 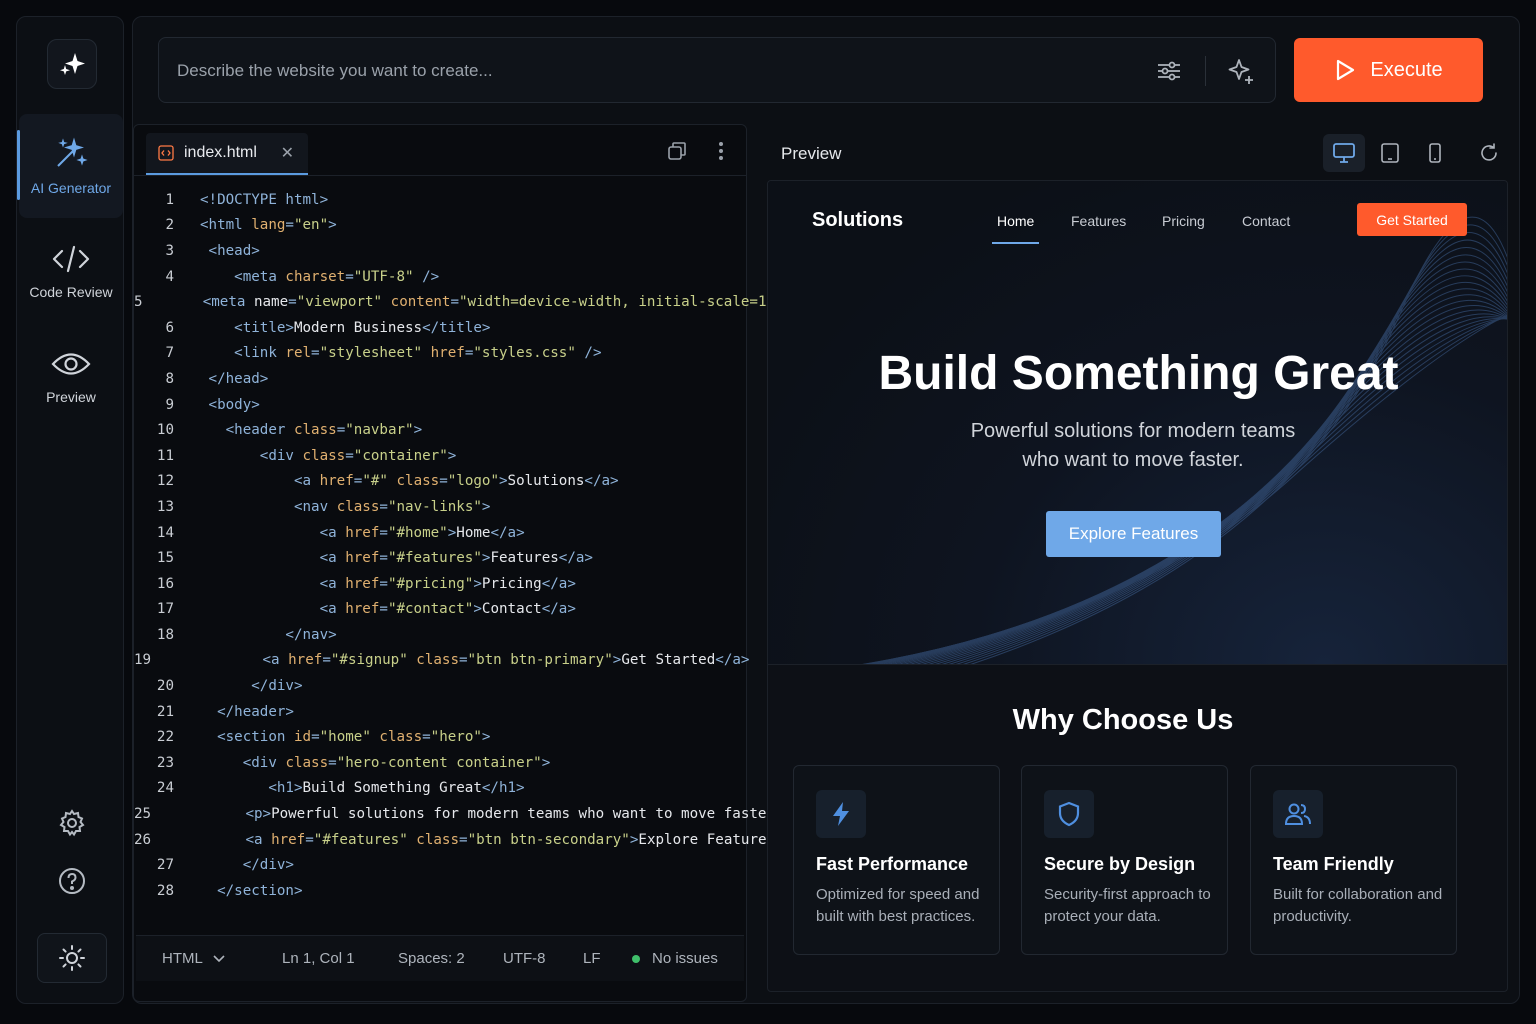 What do you see at coordinates (588, 353) in the screenshot?
I see `code-token: />` at bounding box center [588, 353].